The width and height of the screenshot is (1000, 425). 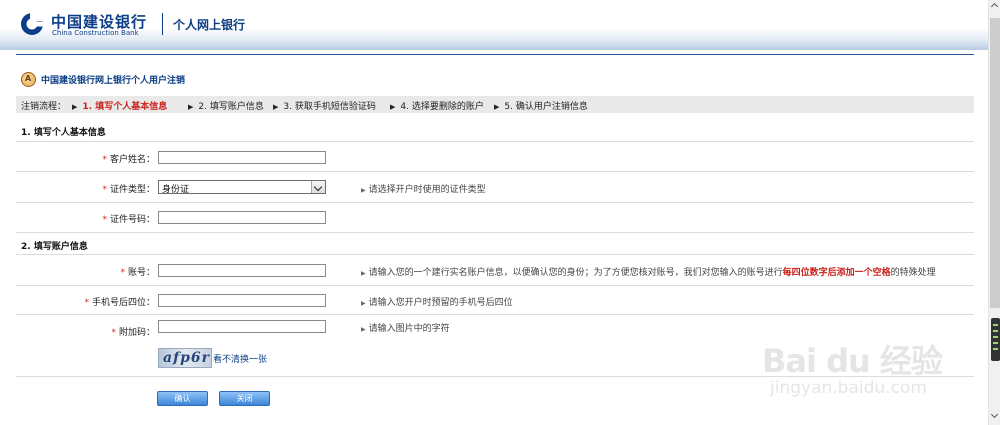 What do you see at coordinates (242, 300) in the screenshot?
I see `phone-last4-input` at bounding box center [242, 300].